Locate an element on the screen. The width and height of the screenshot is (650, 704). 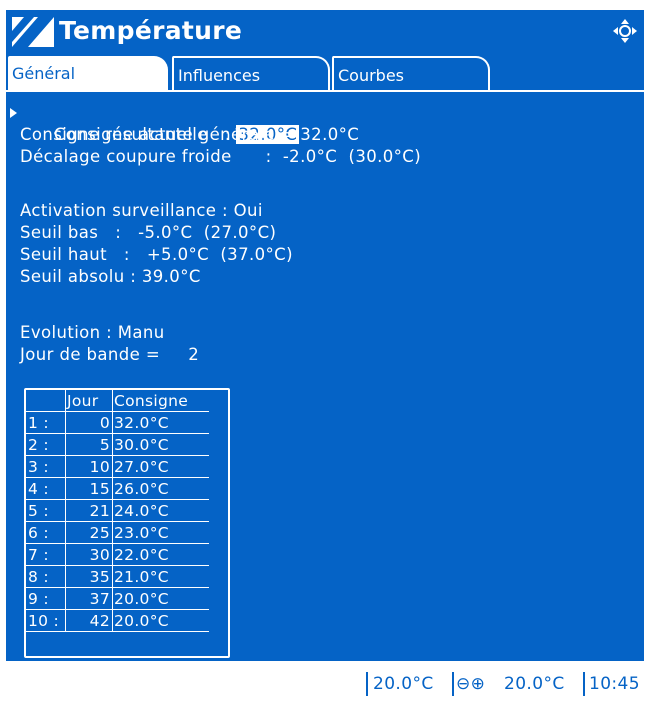
table-header-index is located at coordinates (46, 401).